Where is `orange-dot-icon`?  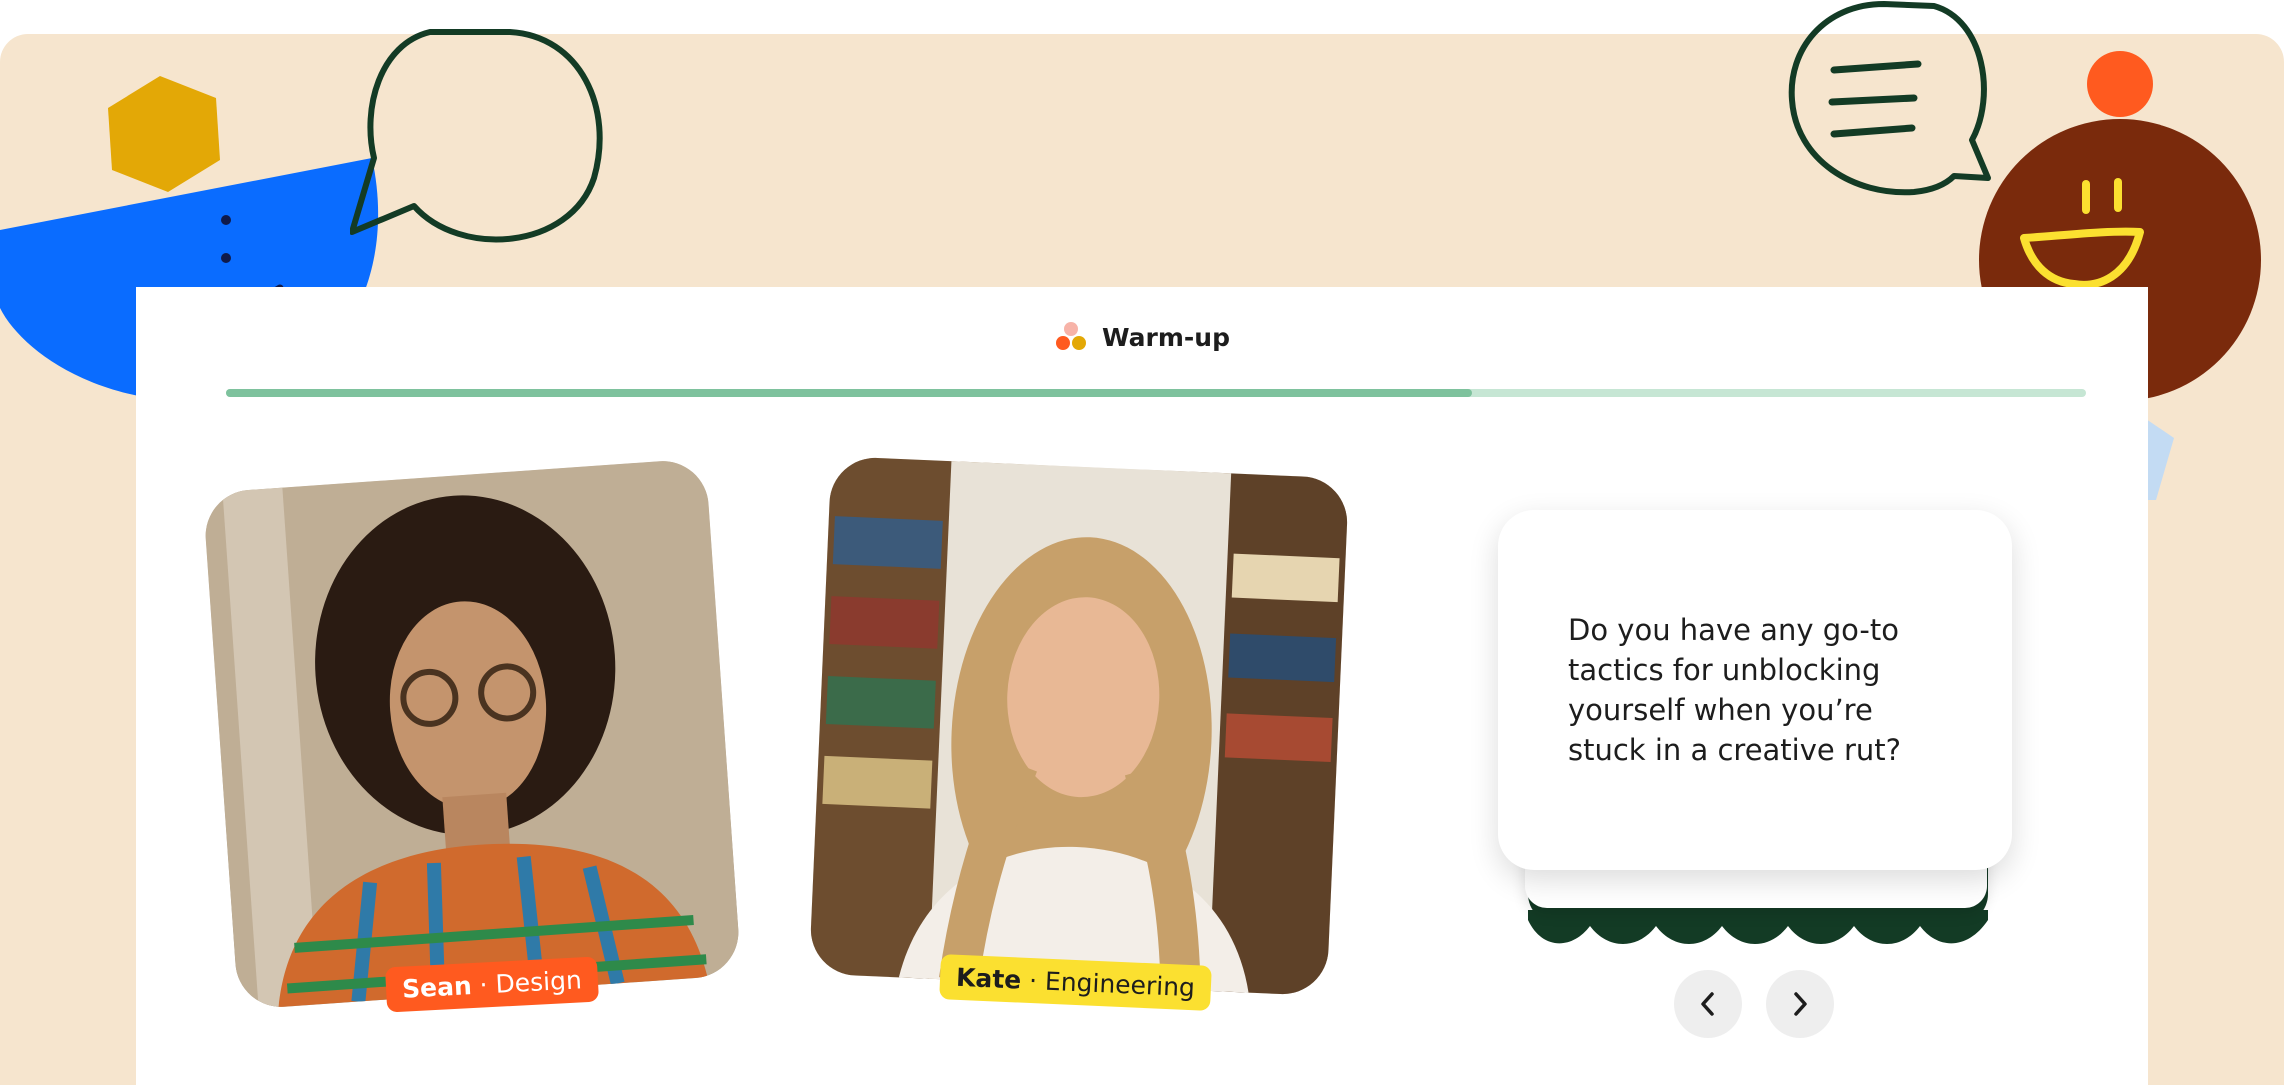
orange-dot-icon is located at coordinates (2120, 84).